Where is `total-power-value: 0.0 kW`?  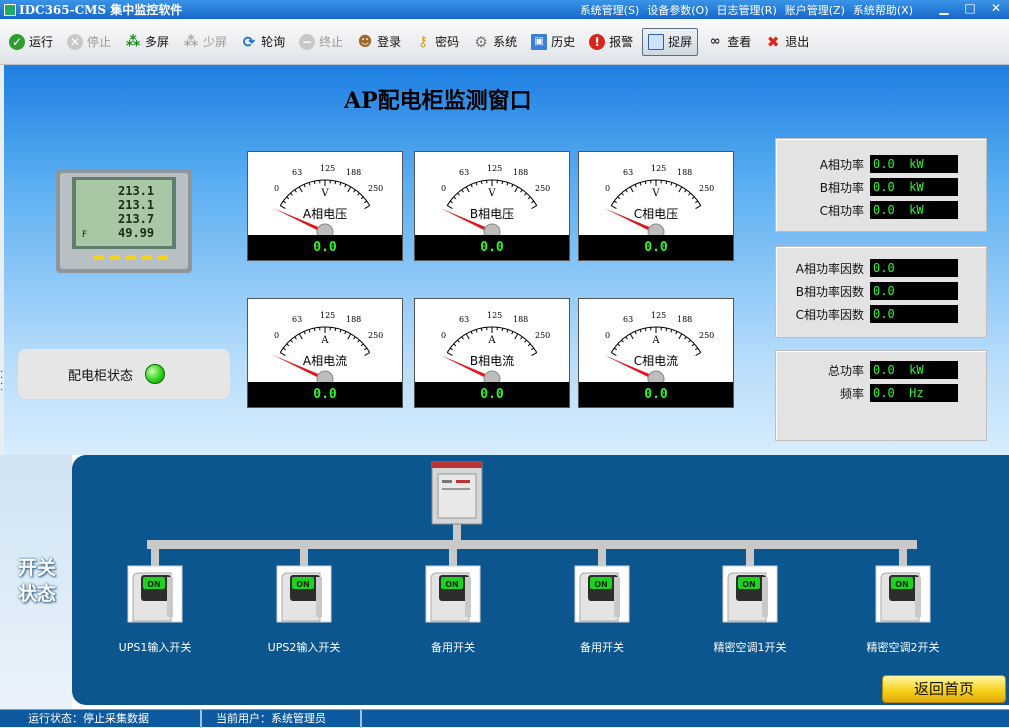
total-power-value: 0.0 kW is located at coordinates (914, 370).